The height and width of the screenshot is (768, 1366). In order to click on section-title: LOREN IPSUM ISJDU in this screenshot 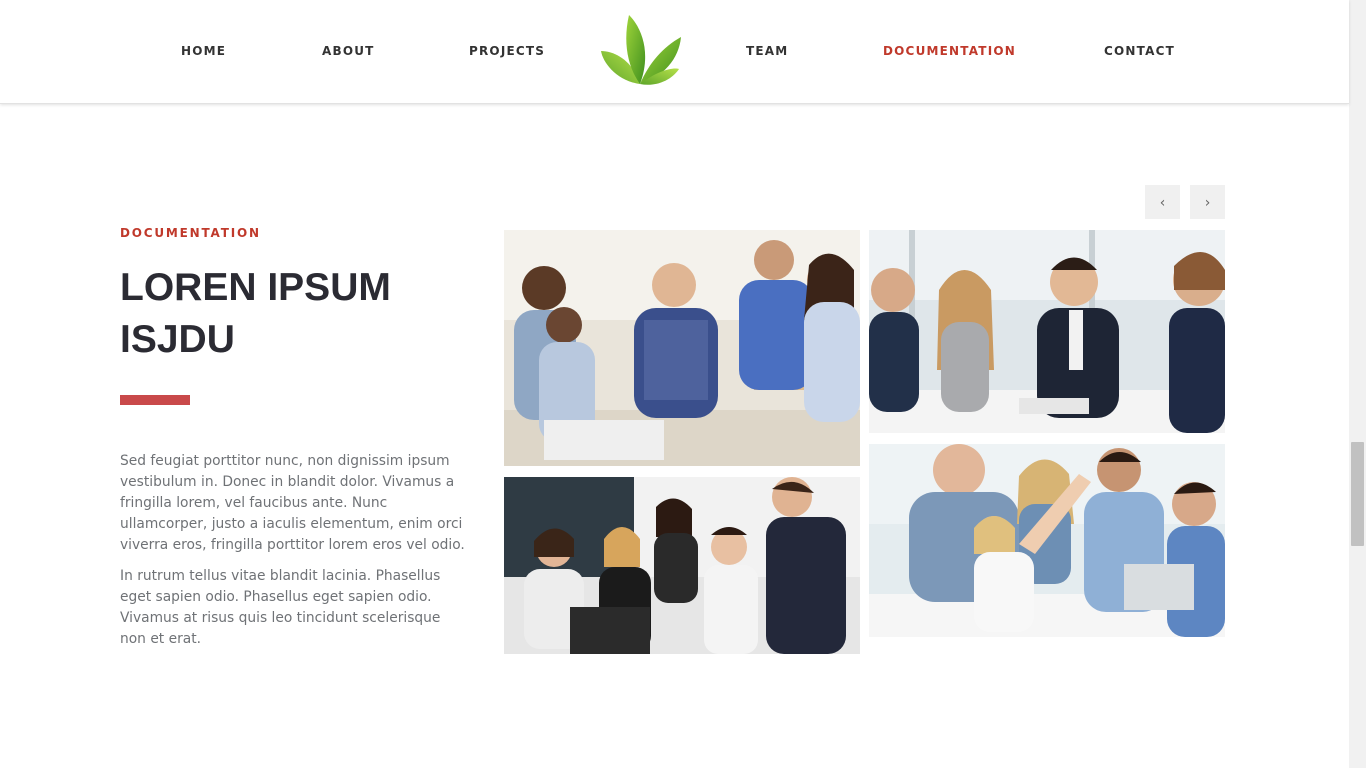, I will do `click(255, 313)`.